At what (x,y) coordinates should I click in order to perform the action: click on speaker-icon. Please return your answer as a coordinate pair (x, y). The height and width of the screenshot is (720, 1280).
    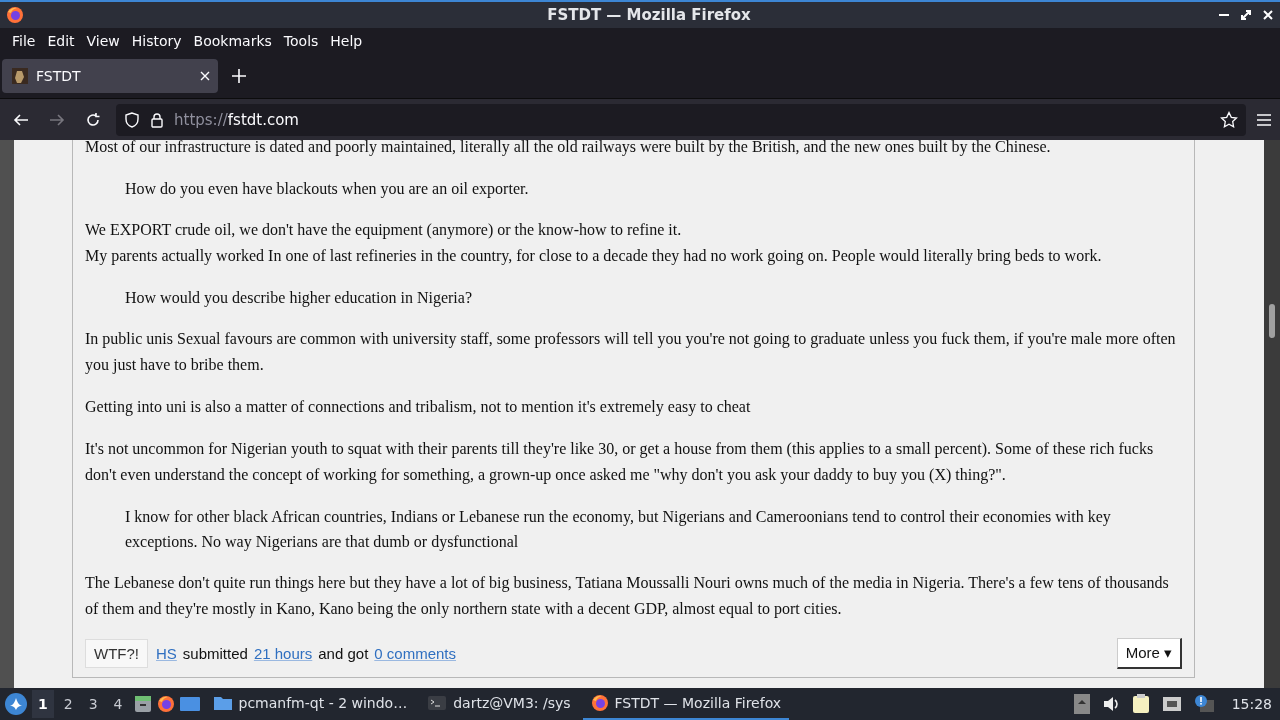
    Looking at the image, I should click on (1110, 704).